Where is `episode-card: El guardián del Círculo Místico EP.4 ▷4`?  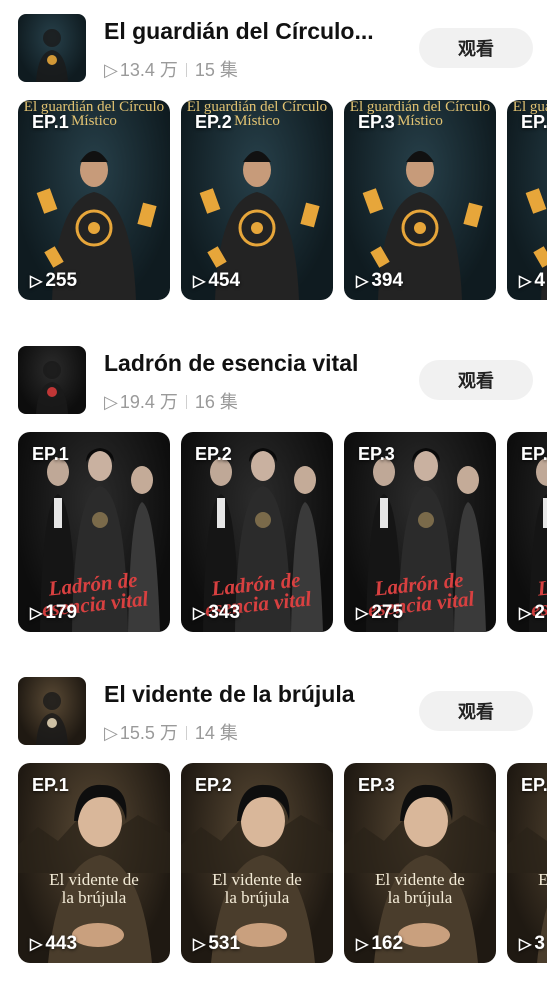 episode-card: El guardián del Círculo Místico EP.4 ▷4 is located at coordinates (527, 200).